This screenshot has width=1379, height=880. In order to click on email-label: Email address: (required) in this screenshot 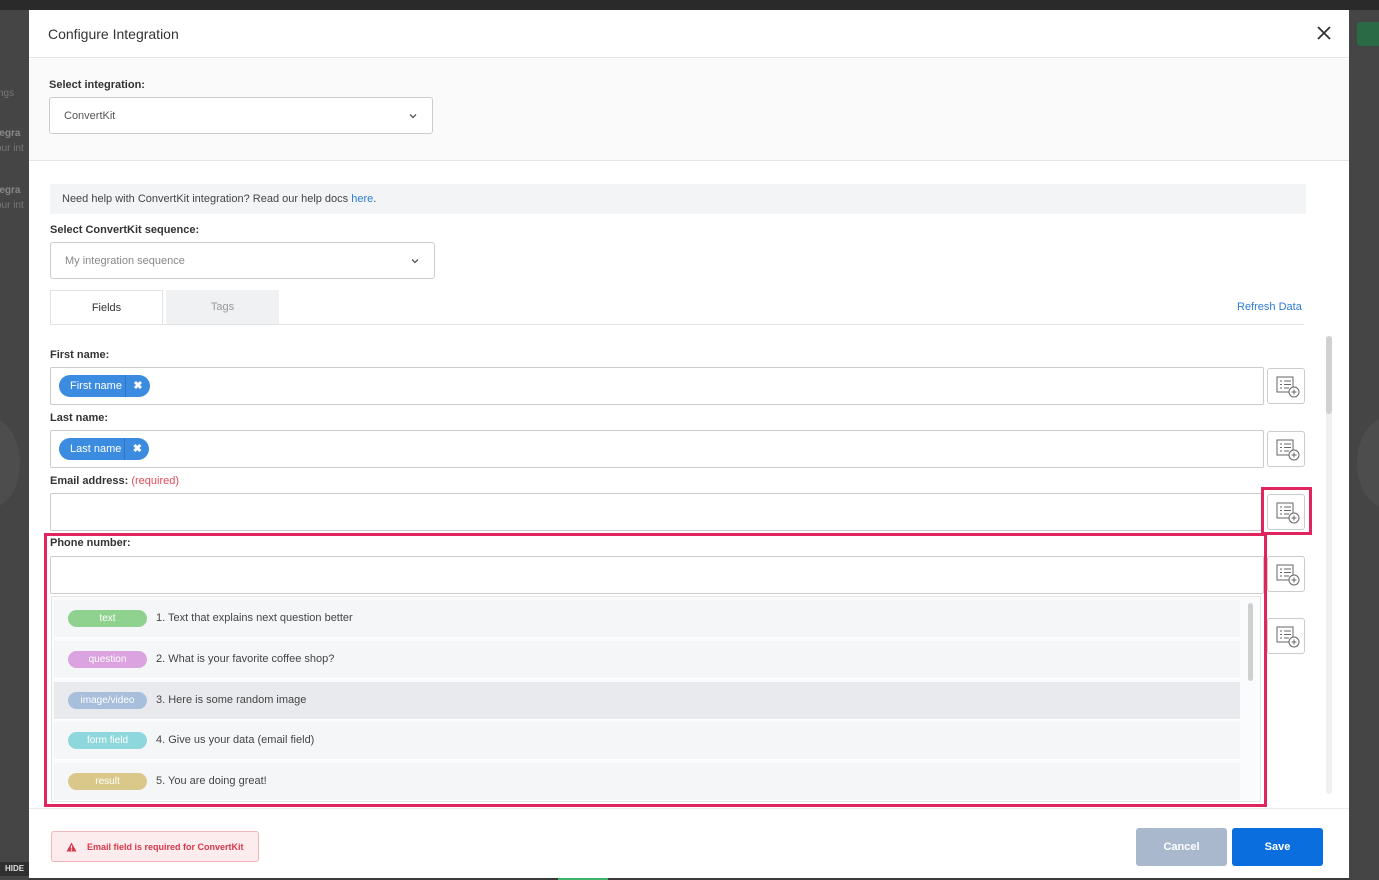, I will do `click(114, 481)`.